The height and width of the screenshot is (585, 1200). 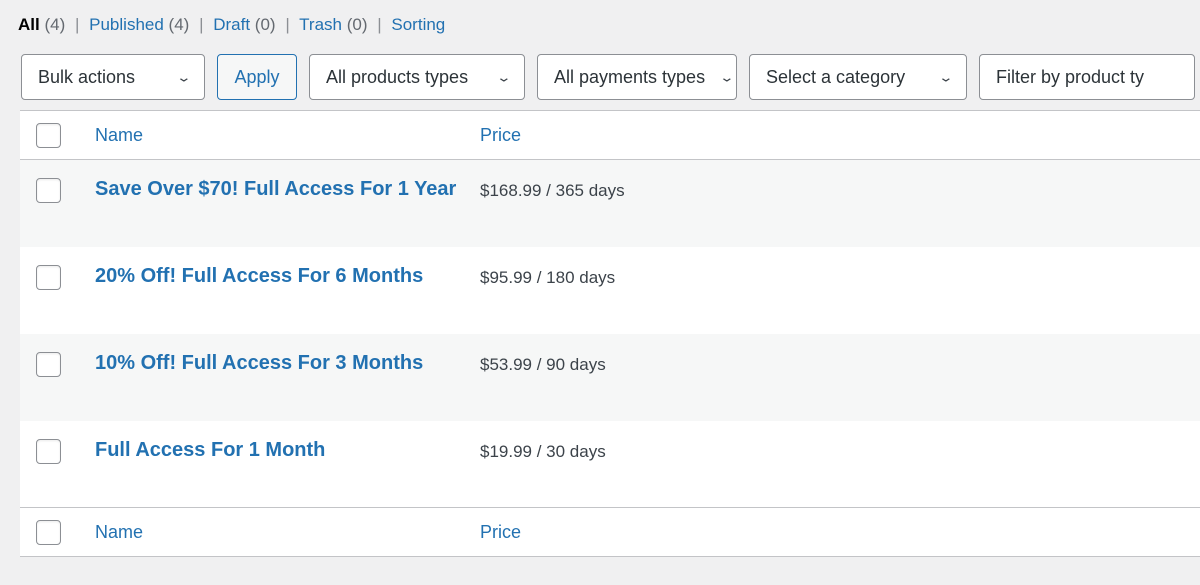 I want to click on table-foot: Name Price, so click(x=610, y=532).